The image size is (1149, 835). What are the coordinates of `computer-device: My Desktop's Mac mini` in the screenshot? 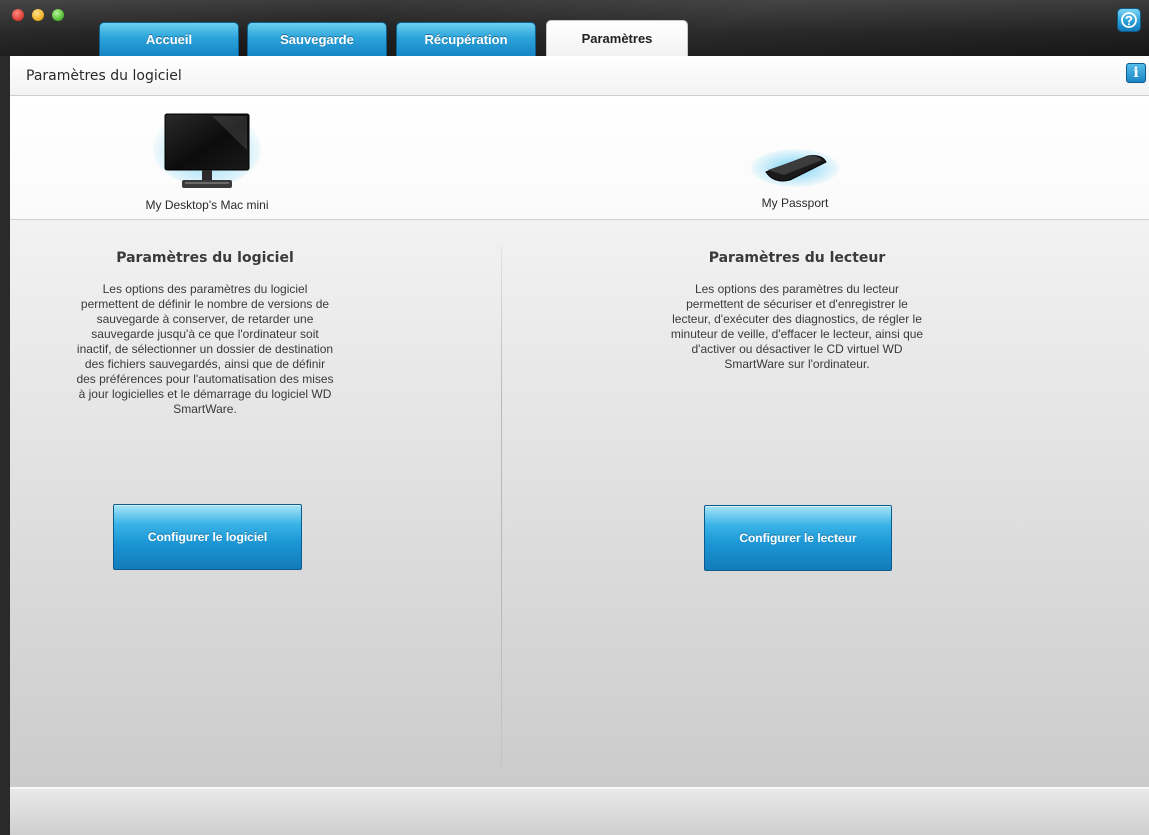 It's located at (207, 161).